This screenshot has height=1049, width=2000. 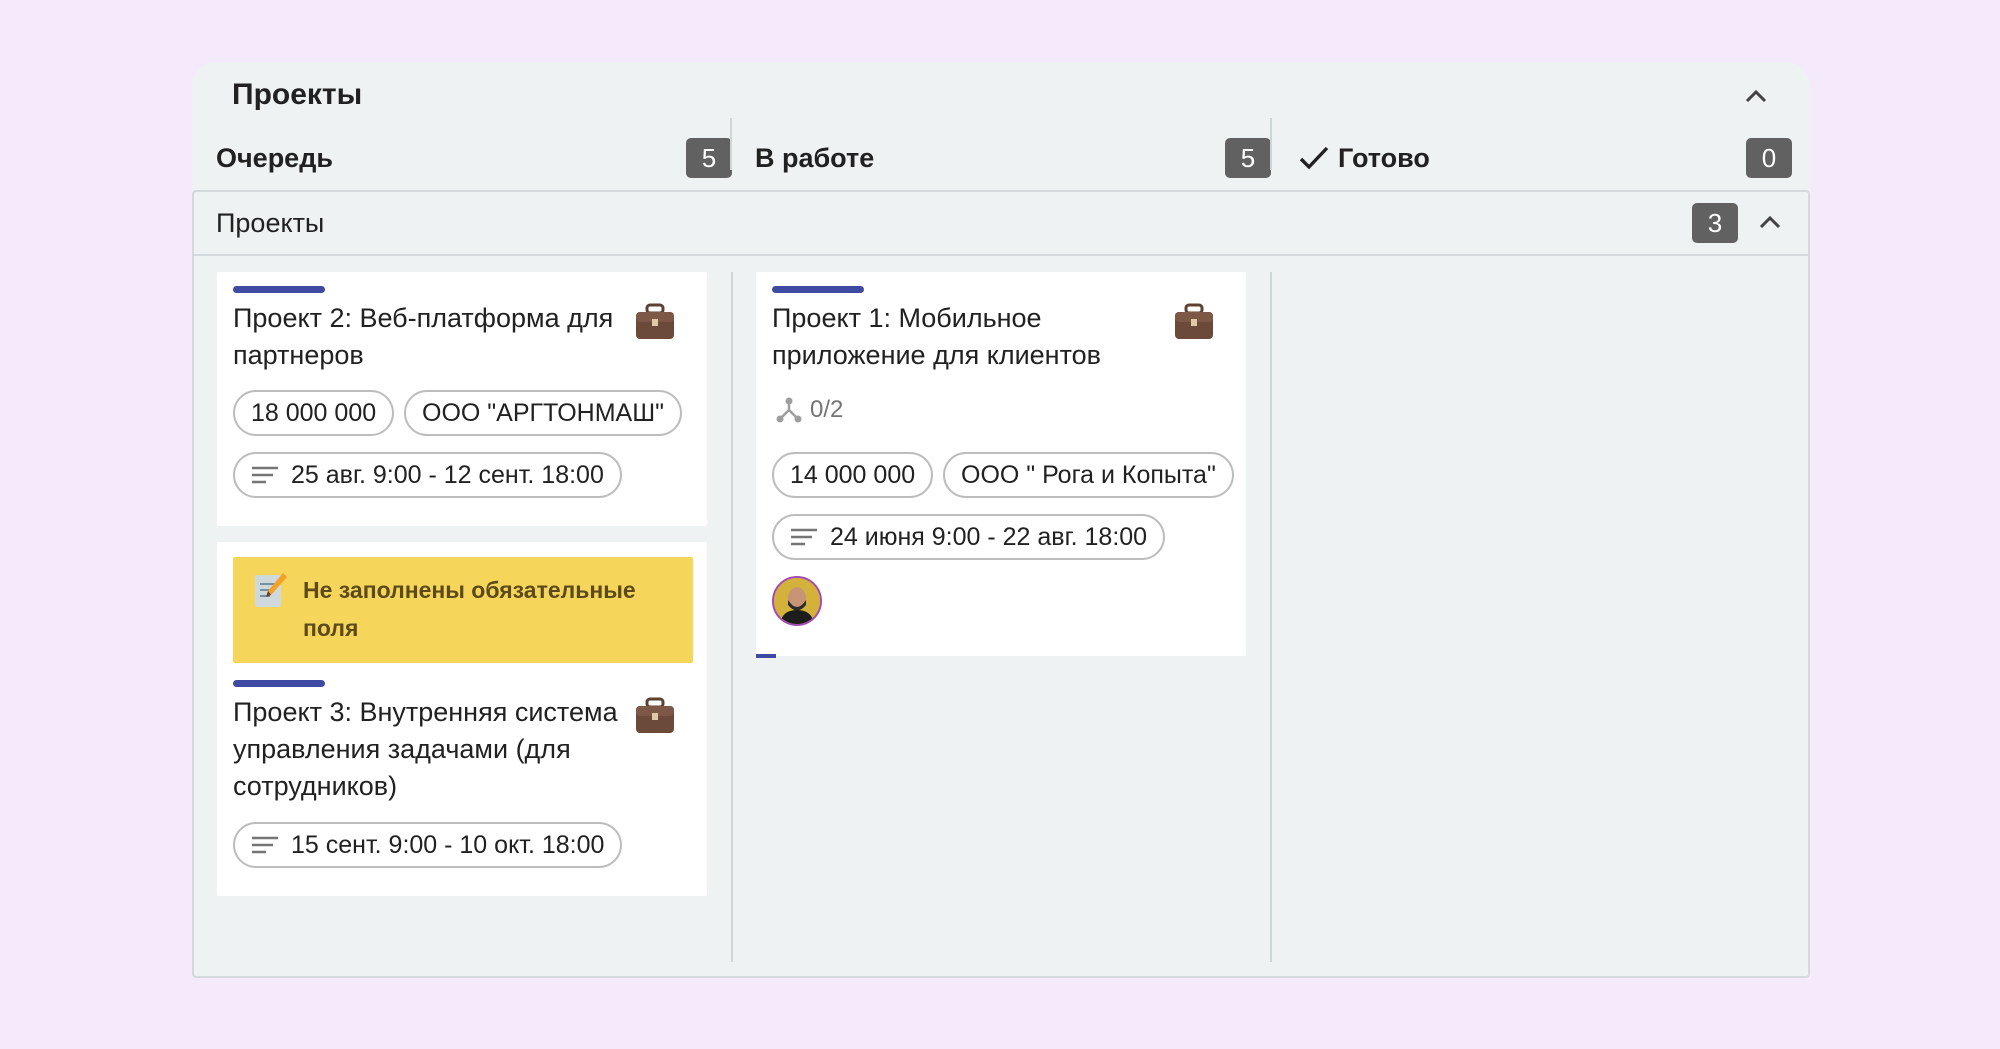 What do you see at coordinates (1715, 223) in the screenshot?
I see `swimlane-count-badge: 3` at bounding box center [1715, 223].